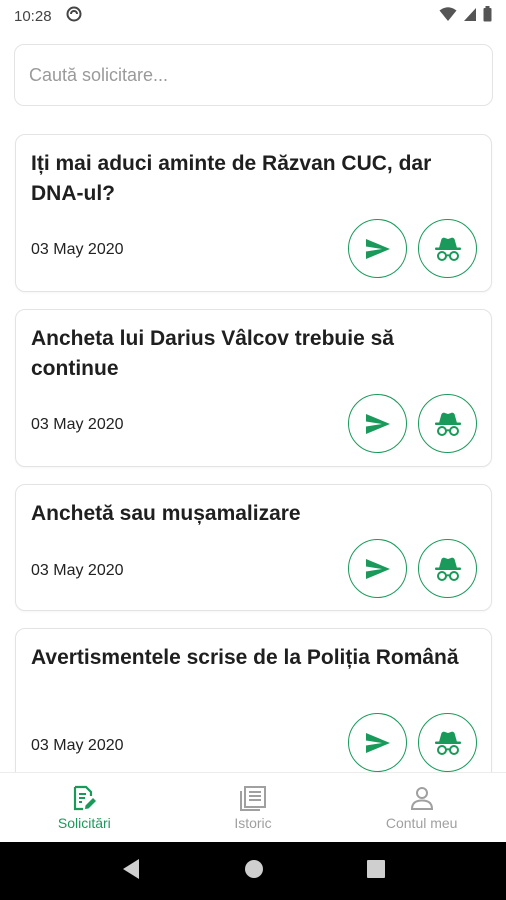 Image resolution: width=506 pixels, height=900 pixels. I want to click on edit-document-icon, so click(85, 797).